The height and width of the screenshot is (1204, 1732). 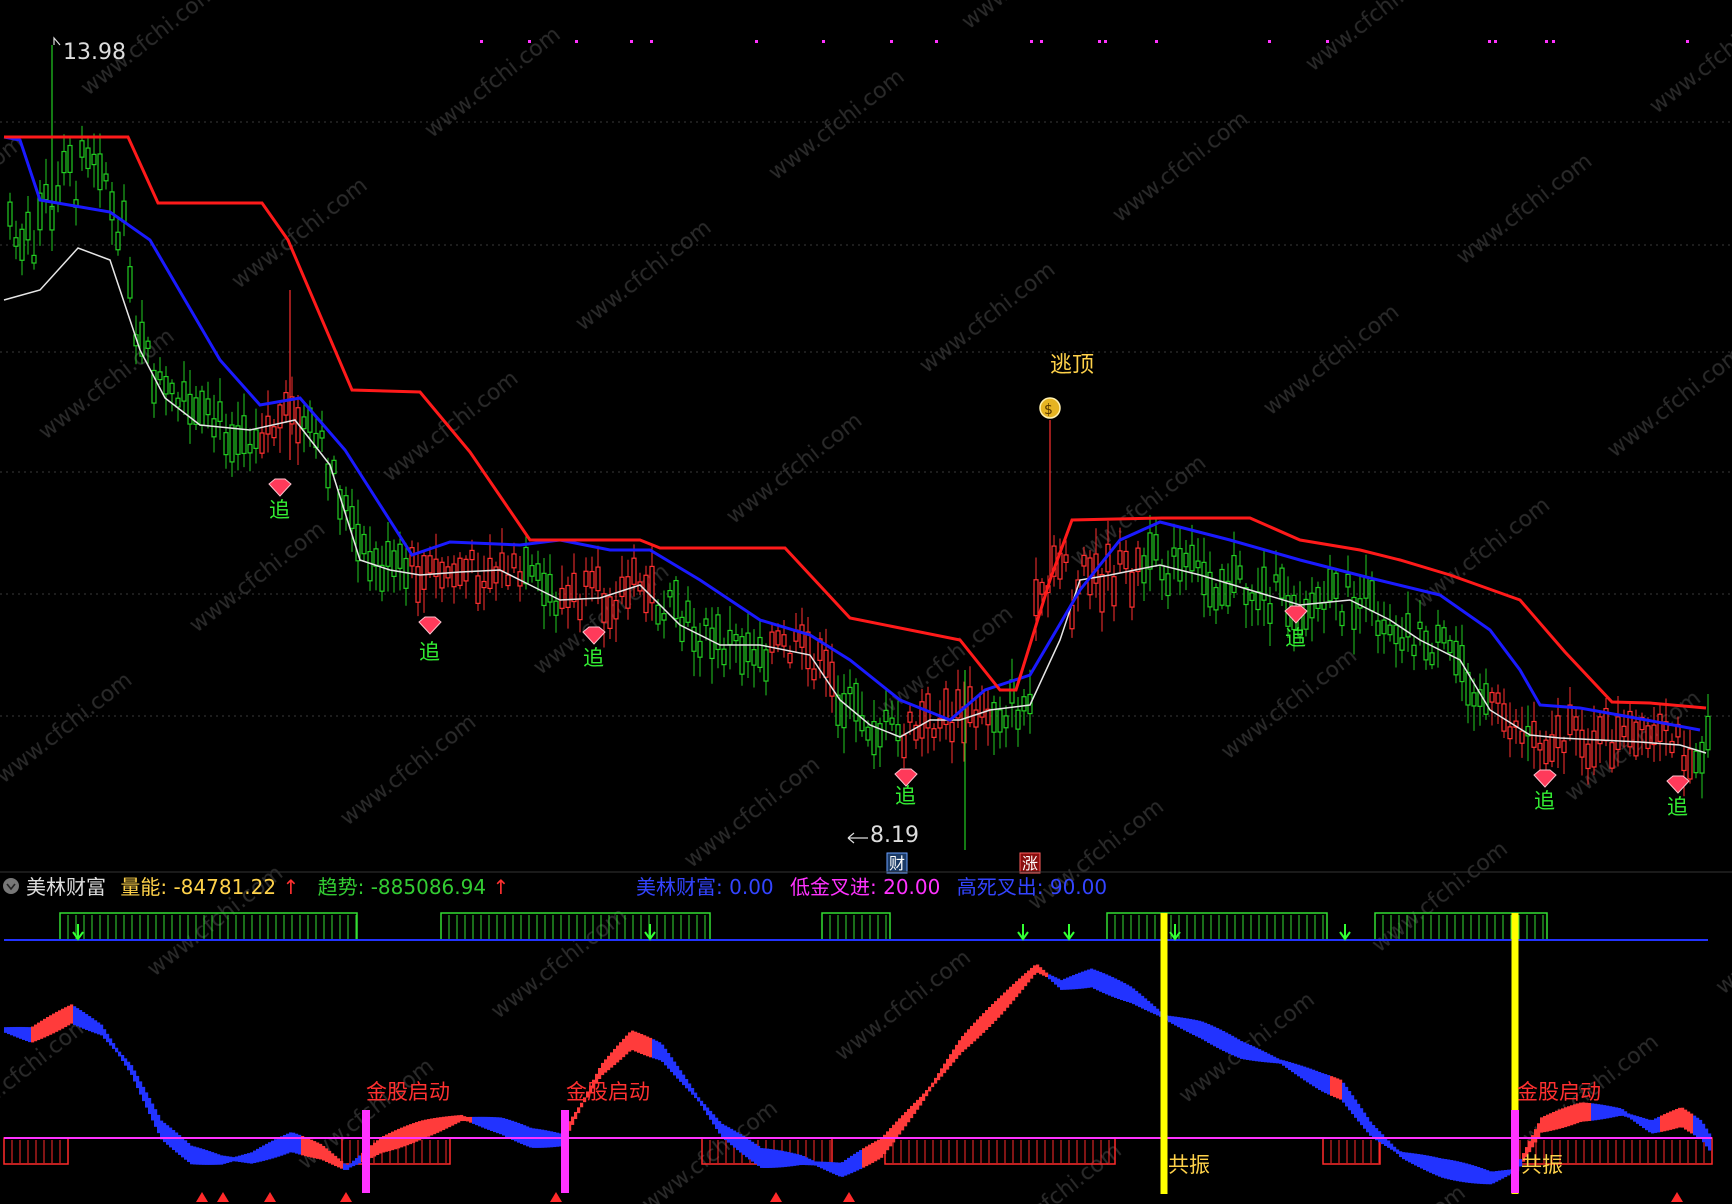 What do you see at coordinates (481, 41) in the screenshot?
I see `top-dot` at bounding box center [481, 41].